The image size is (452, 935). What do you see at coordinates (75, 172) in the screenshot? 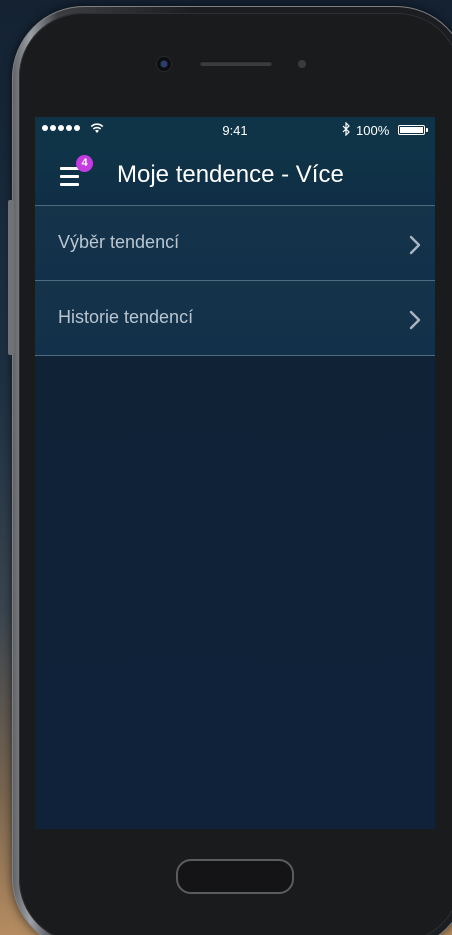
I see `menu-button: 4` at bounding box center [75, 172].